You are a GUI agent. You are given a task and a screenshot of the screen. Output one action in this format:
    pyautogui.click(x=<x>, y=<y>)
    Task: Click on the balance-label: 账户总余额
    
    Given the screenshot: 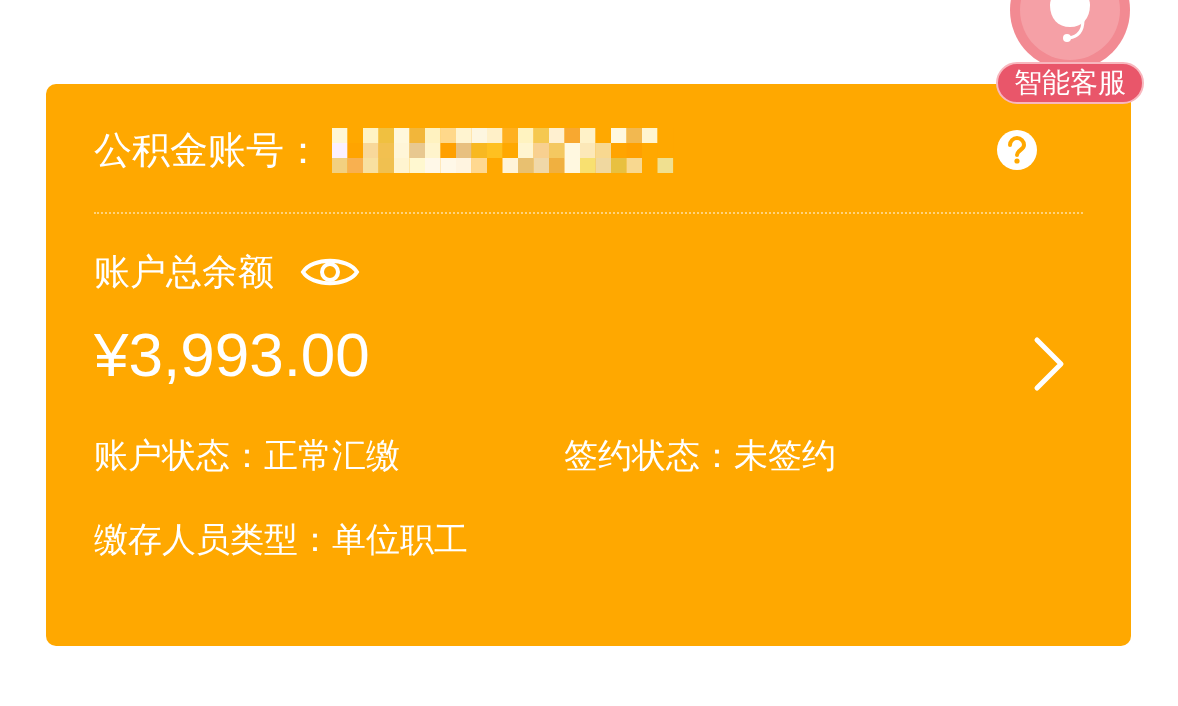 What is the action you would take?
    pyautogui.click(x=184, y=272)
    